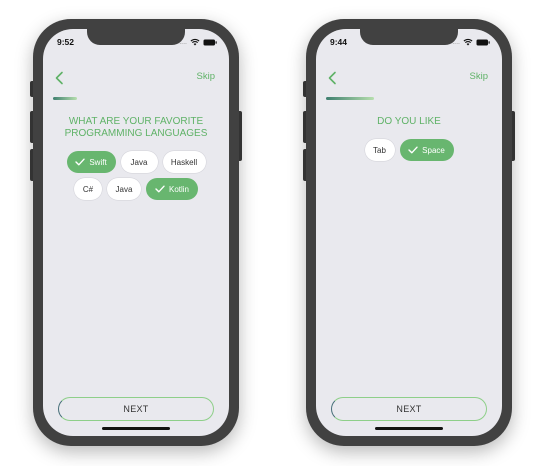 The width and height of the screenshot is (544, 466). Describe the element at coordinates (98, 162) in the screenshot. I see `chip-label: Swift` at that location.